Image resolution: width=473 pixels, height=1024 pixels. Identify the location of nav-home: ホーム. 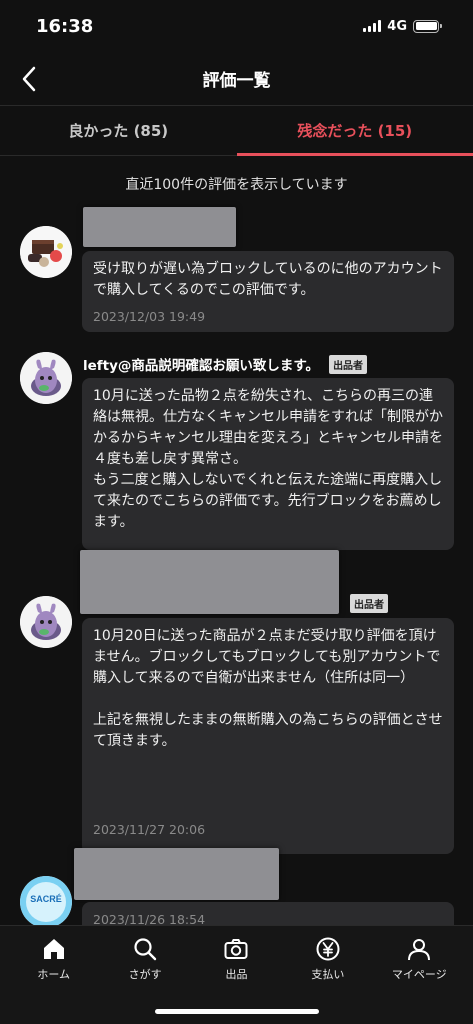
(54, 980).